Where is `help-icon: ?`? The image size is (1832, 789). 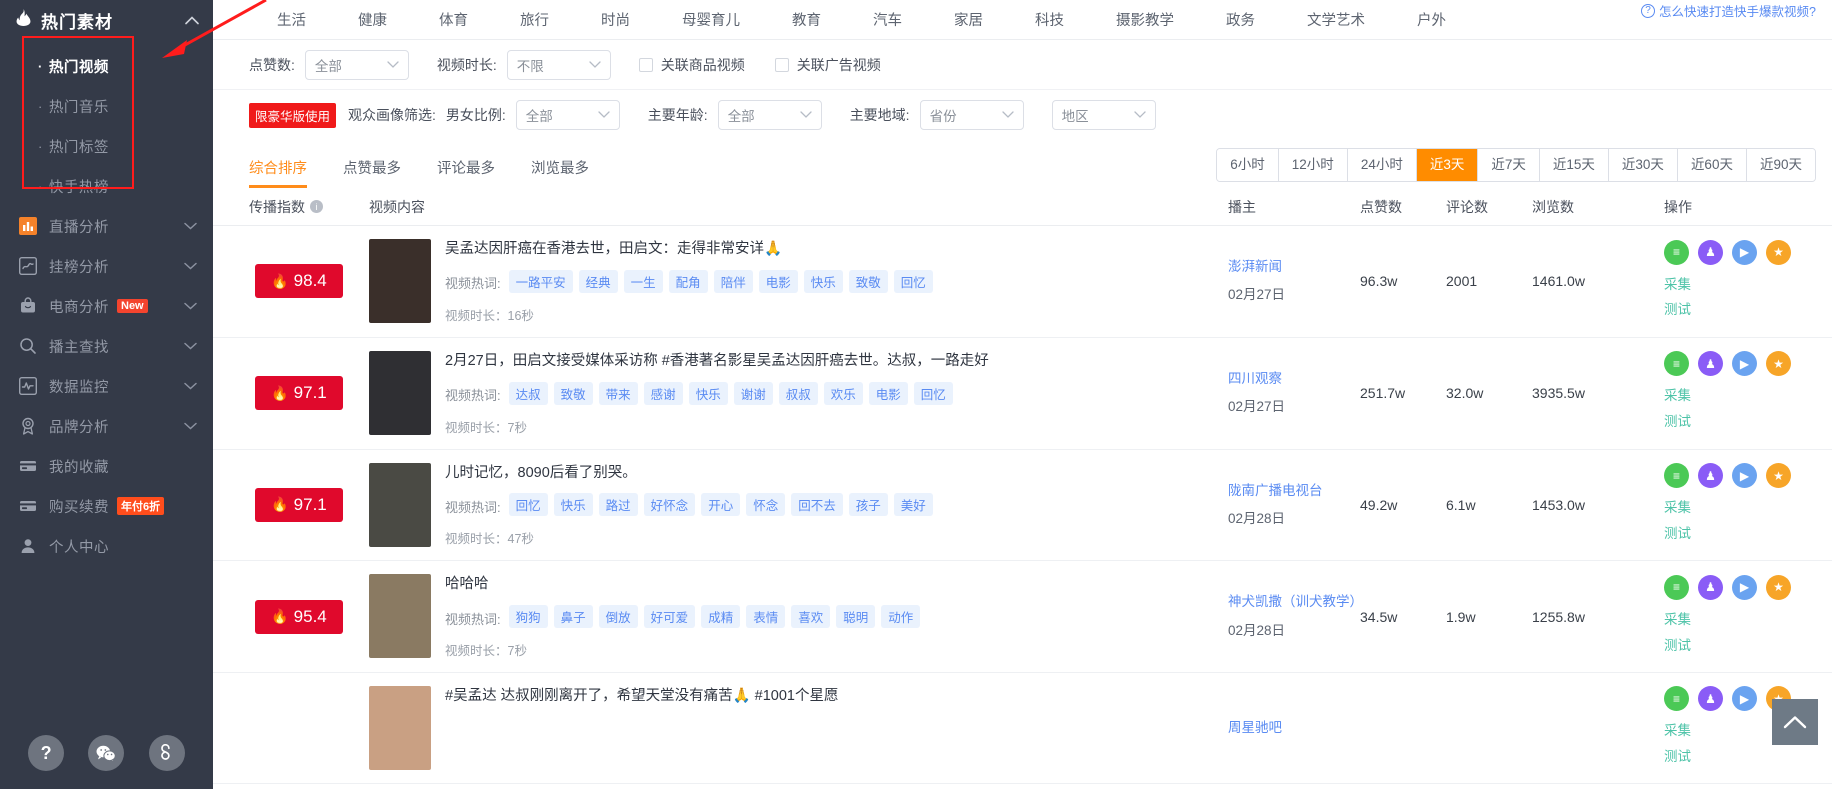 help-icon: ? is located at coordinates (46, 753).